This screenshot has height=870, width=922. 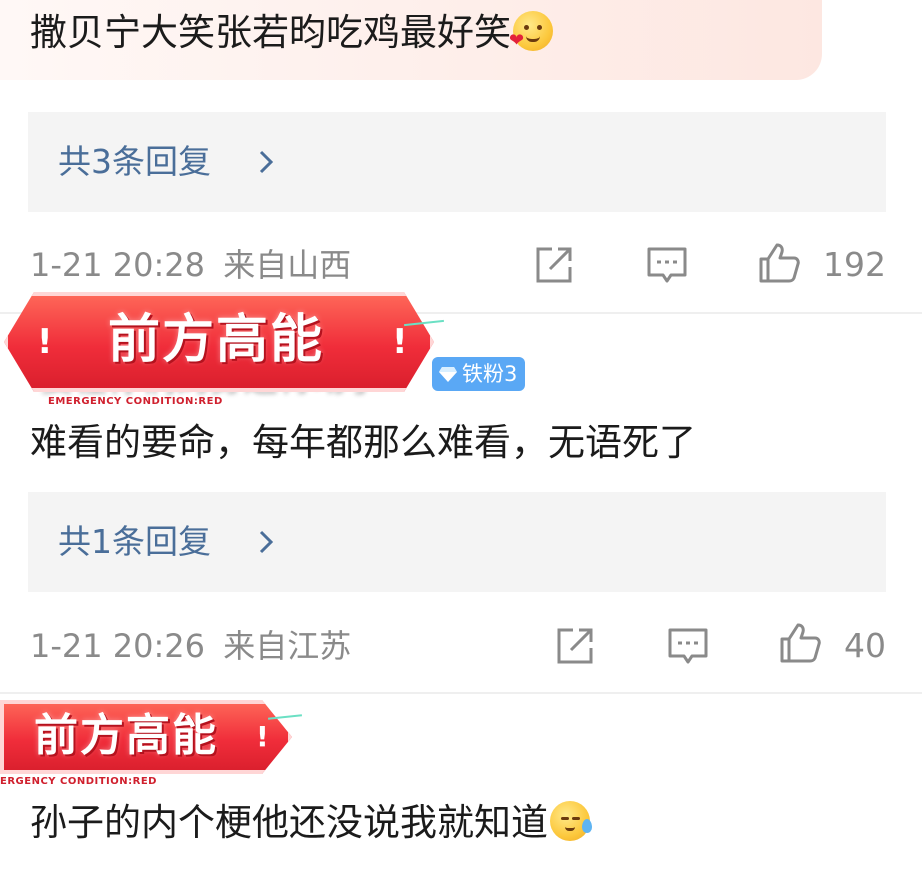 What do you see at coordinates (311, 823) in the screenshot?
I see `comment-text: 孙子的内个梗他还没说我就知道` at bounding box center [311, 823].